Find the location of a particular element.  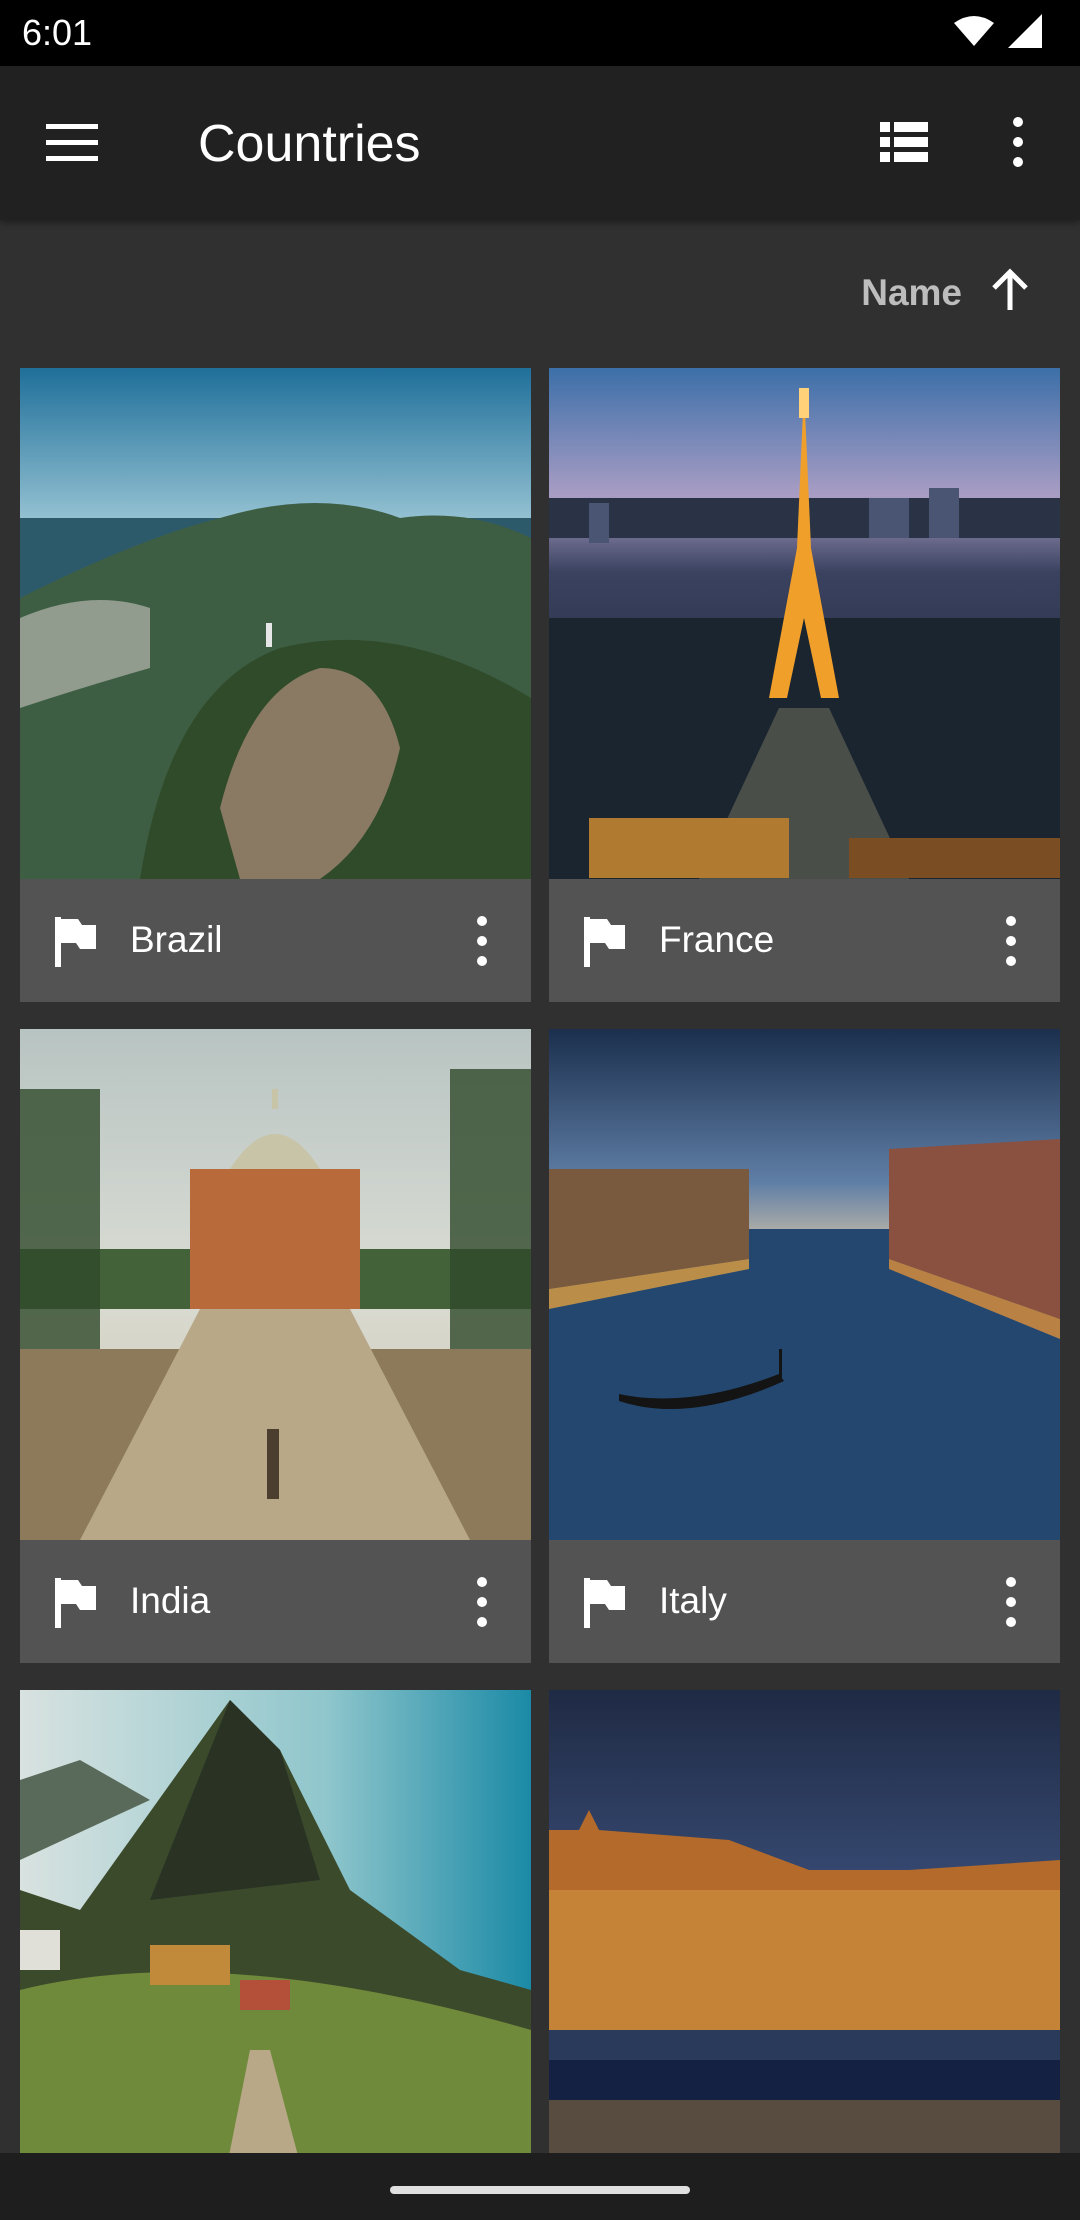

navigation-bar is located at coordinates (540, 2186).